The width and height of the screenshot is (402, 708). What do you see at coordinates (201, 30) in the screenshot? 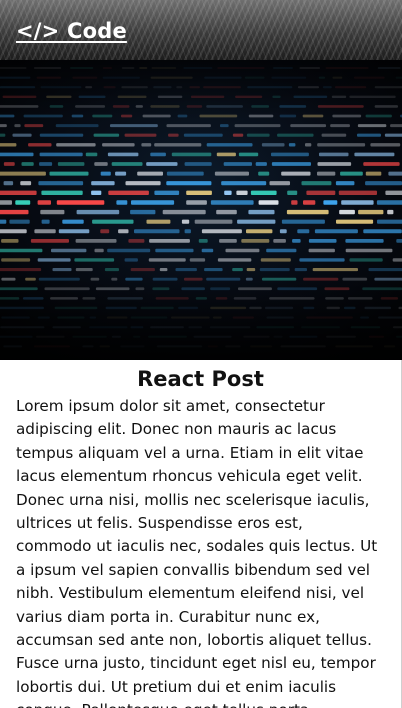
I see `site-header: </> Code` at bounding box center [201, 30].